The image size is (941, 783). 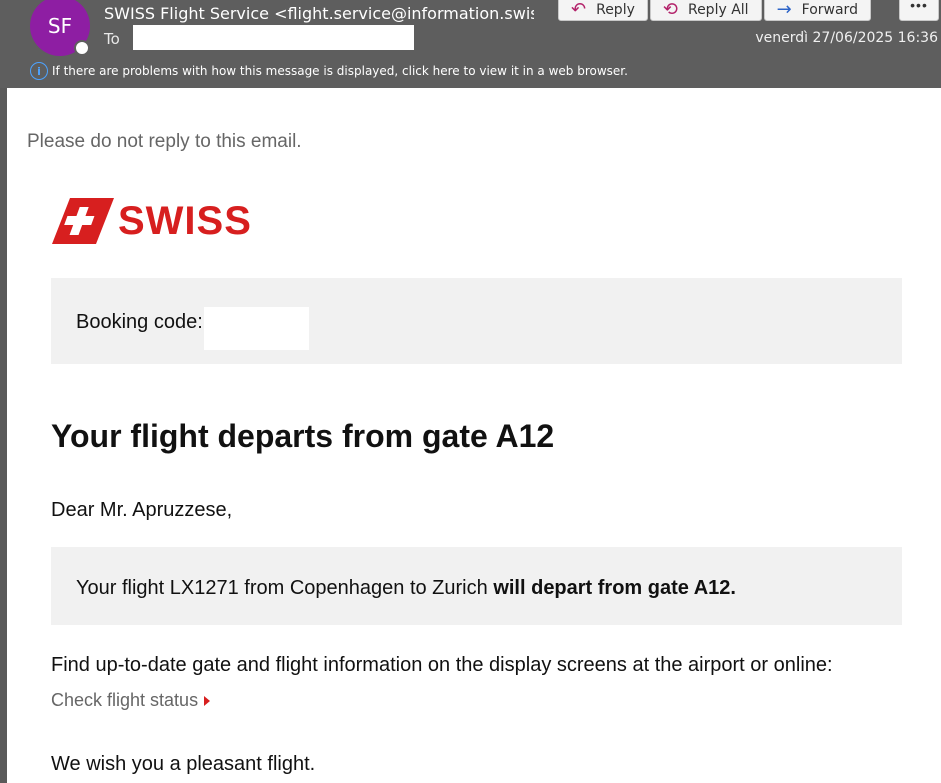 I want to click on avatar-initials: SF, so click(x=60, y=26).